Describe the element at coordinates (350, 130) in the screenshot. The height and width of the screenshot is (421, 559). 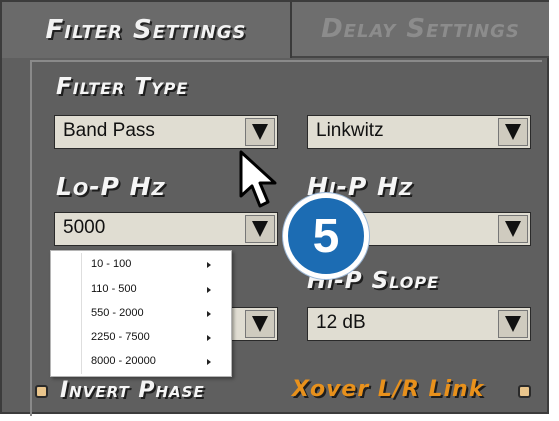
I see `filter-alignment-value: Linkwitz` at that location.